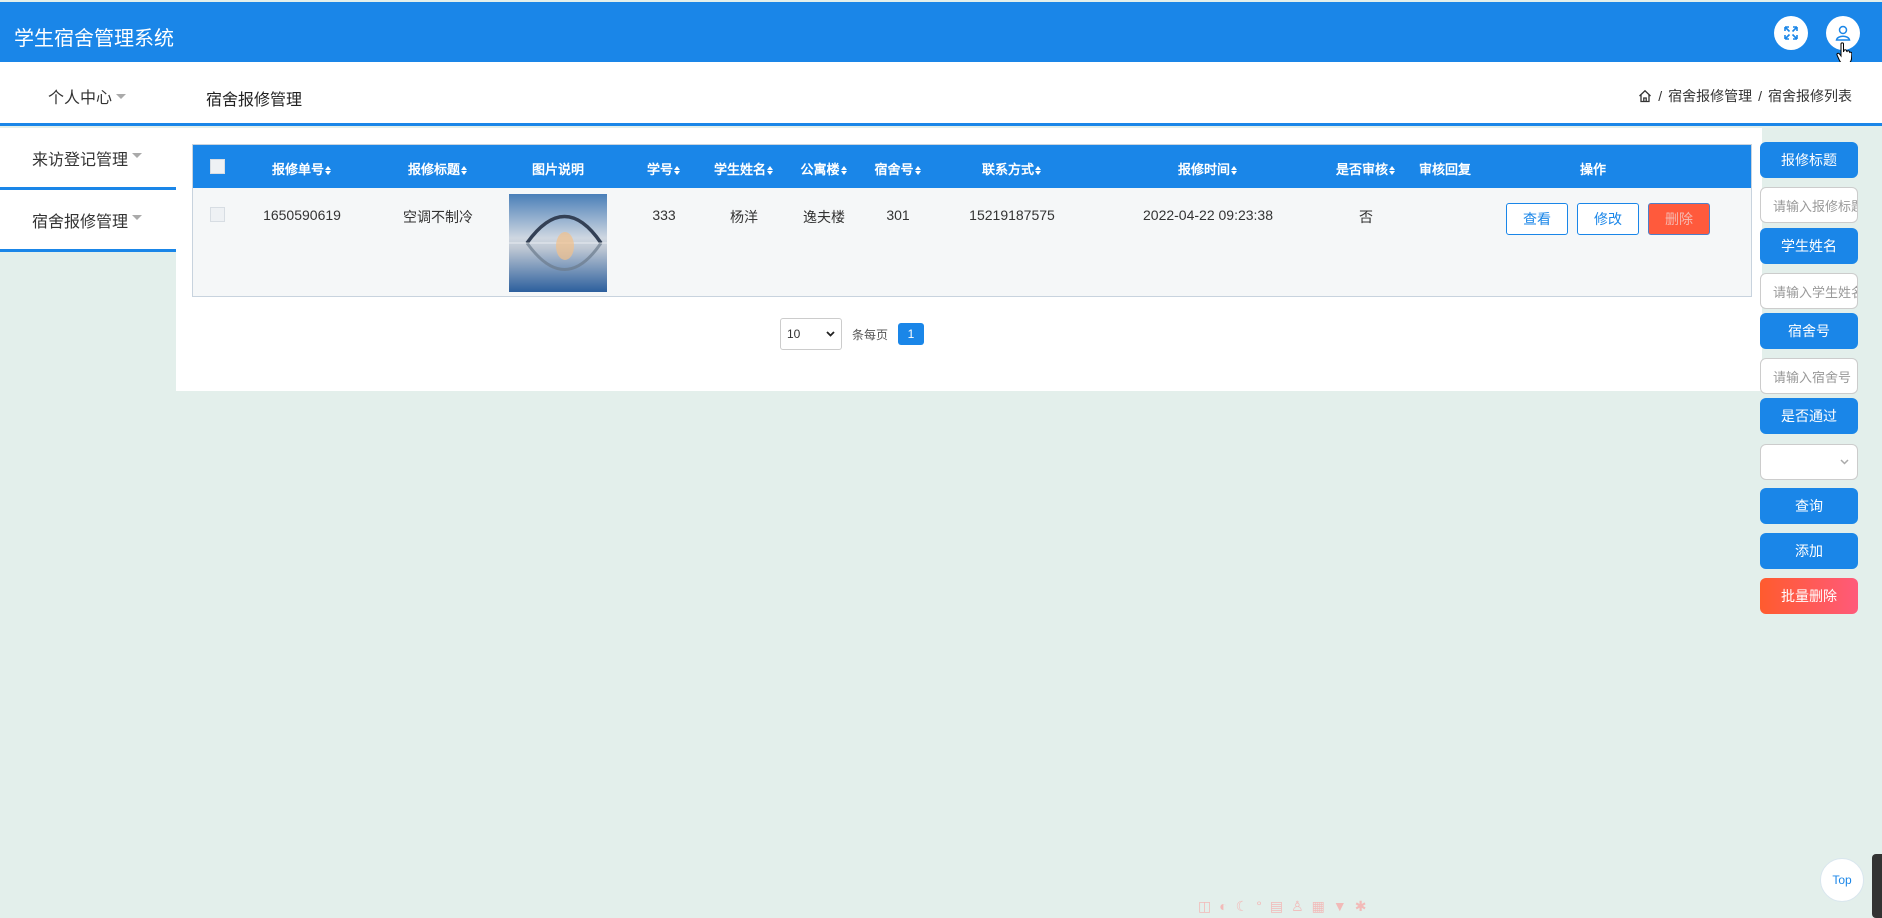 This screenshot has width=1882, height=918. I want to click on column-header-repair-time: 报修时间, so click(1208, 168).